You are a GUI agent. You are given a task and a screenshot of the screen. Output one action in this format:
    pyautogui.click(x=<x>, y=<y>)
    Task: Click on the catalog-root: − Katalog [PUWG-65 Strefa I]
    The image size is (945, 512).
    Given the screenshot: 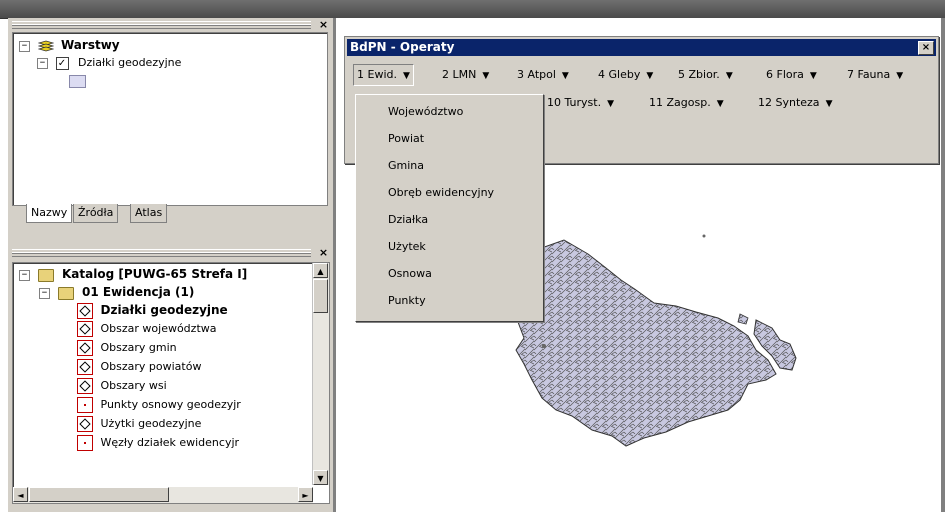 What is the action you would take?
    pyautogui.click(x=133, y=274)
    